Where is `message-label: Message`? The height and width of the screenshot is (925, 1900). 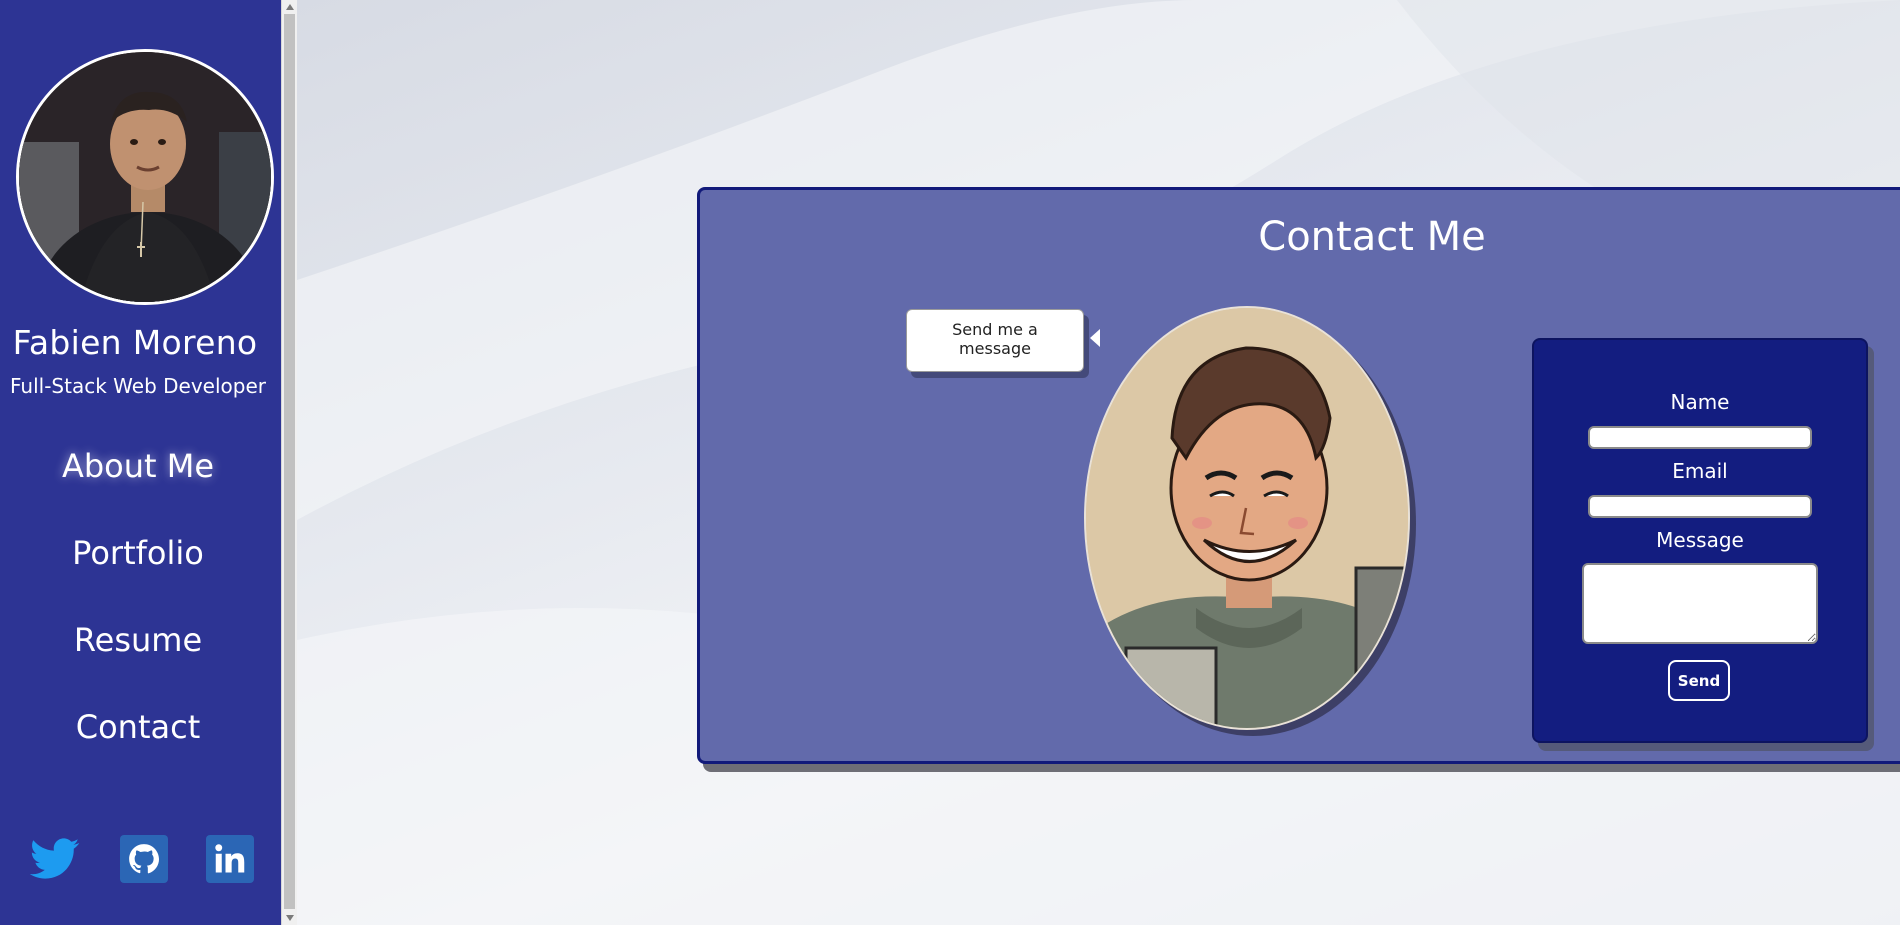 message-label: Message is located at coordinates (1700, 540).